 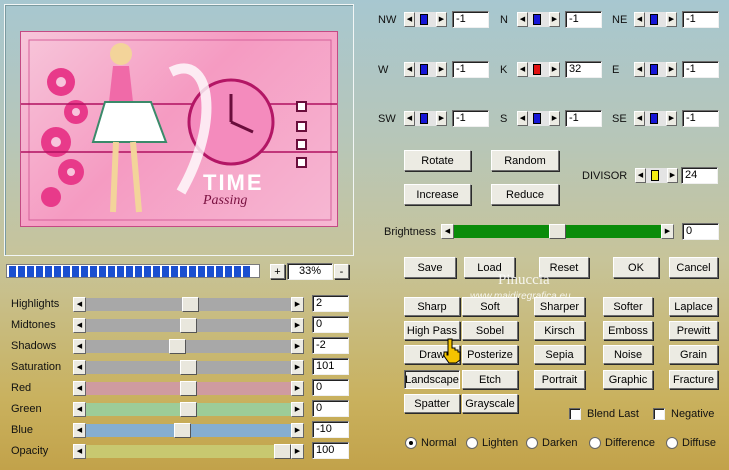 I want to click on negative-checkbox, so click(x=659, y=414).